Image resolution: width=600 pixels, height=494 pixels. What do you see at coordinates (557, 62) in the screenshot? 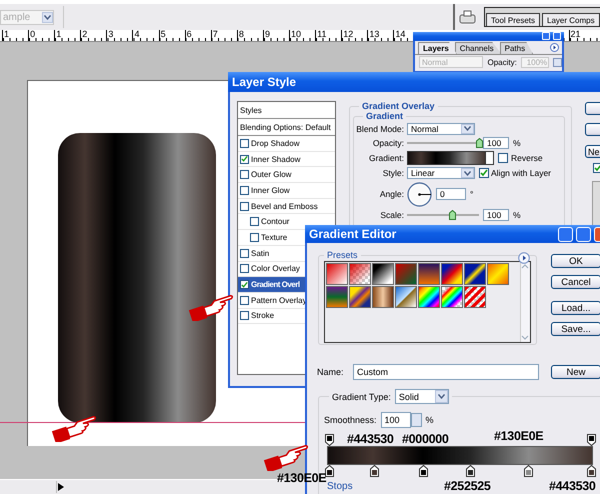
I see `opacity-slider-button` at bounding box center [557, 62].